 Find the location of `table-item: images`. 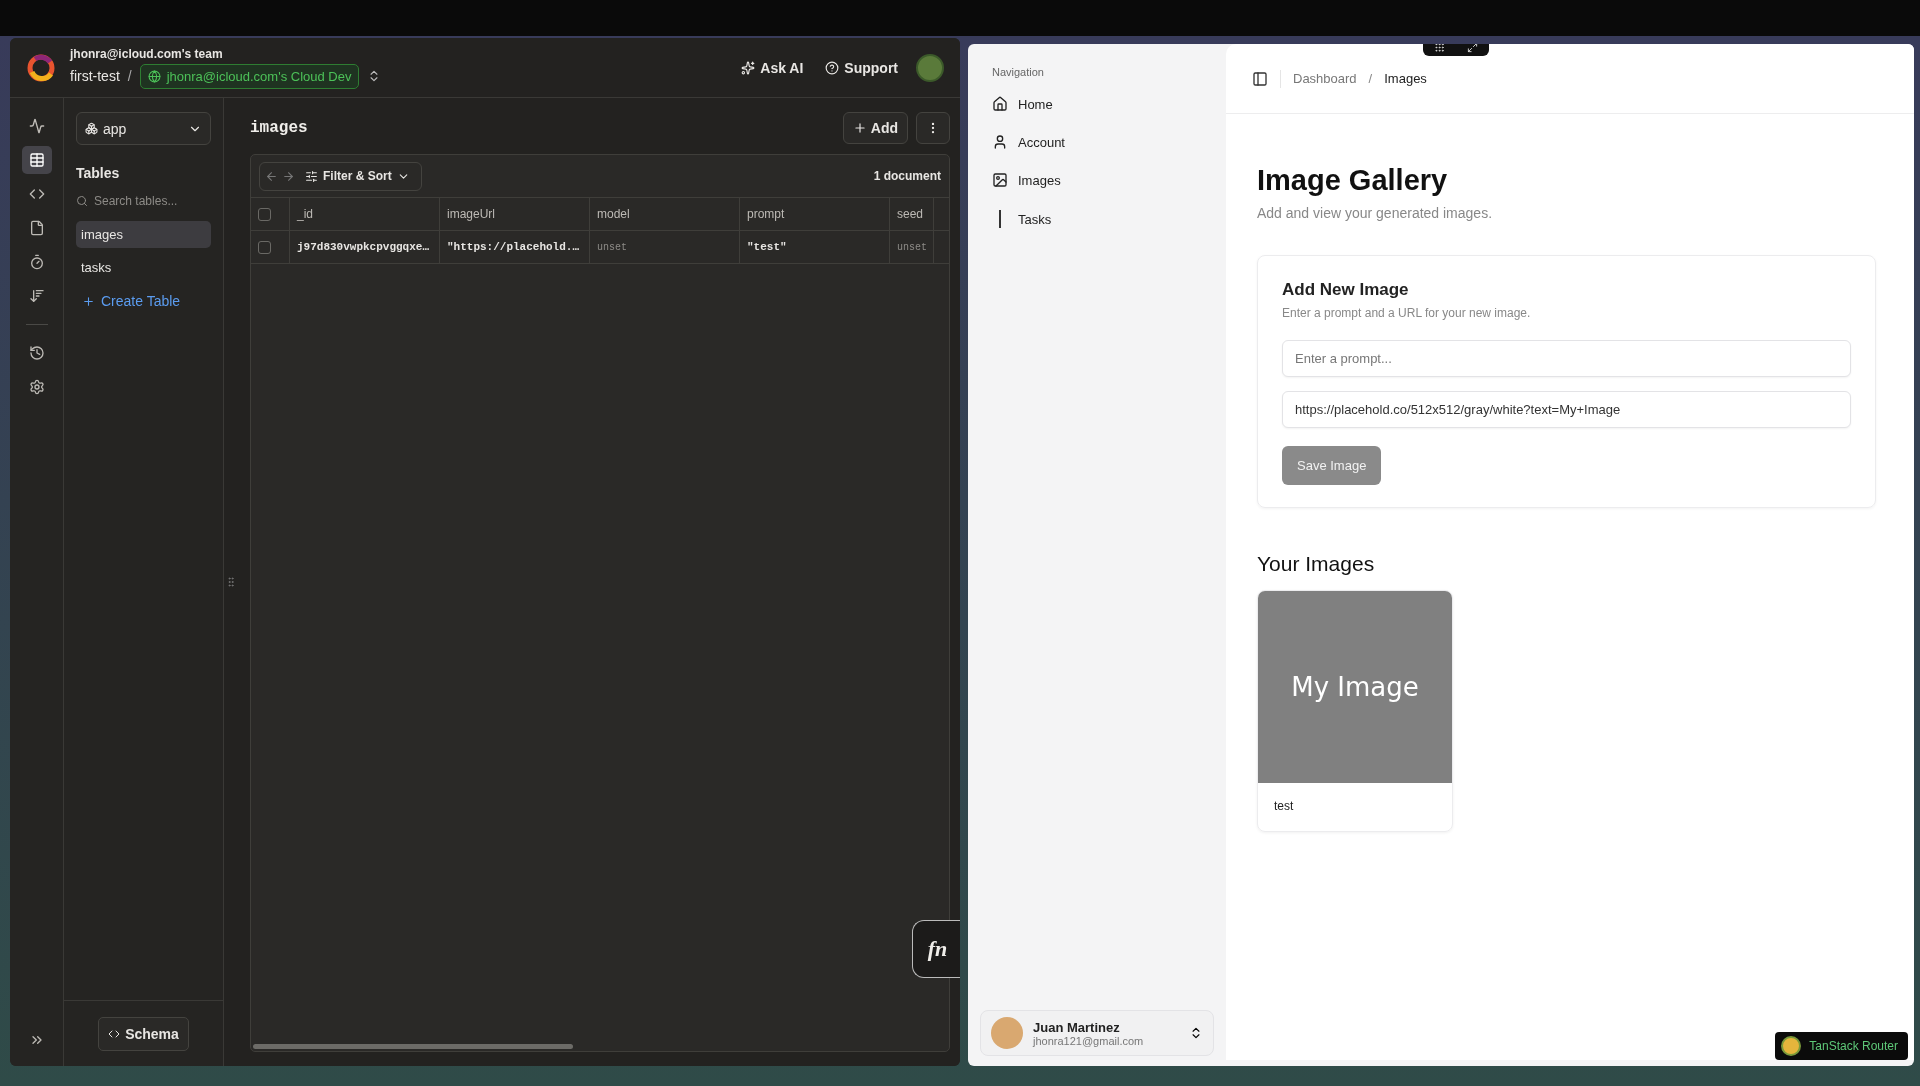

table-item: images is located at coordinates (143, 234).